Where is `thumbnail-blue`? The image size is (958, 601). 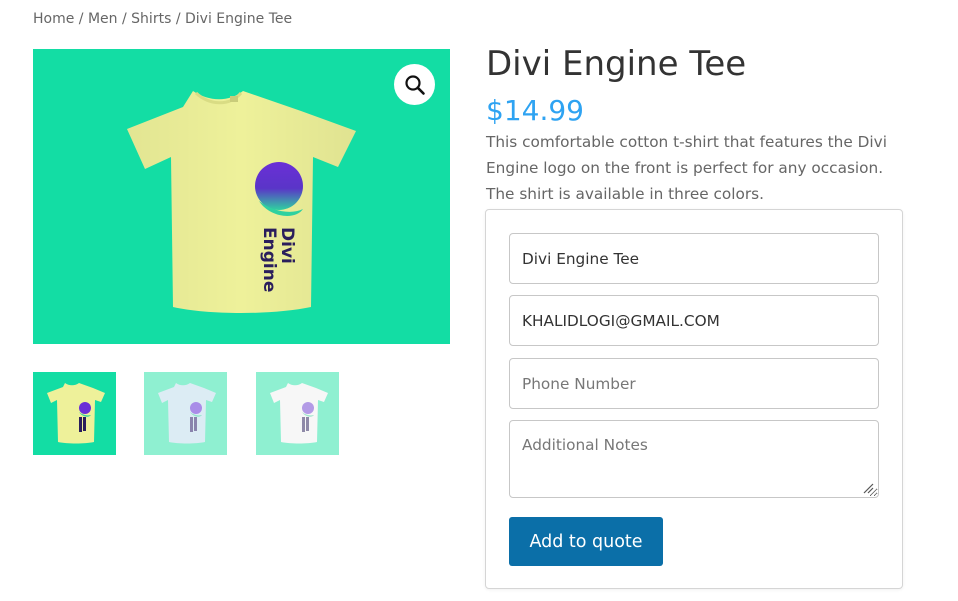 thumbnail-blue is located at coordinates (185, 413).